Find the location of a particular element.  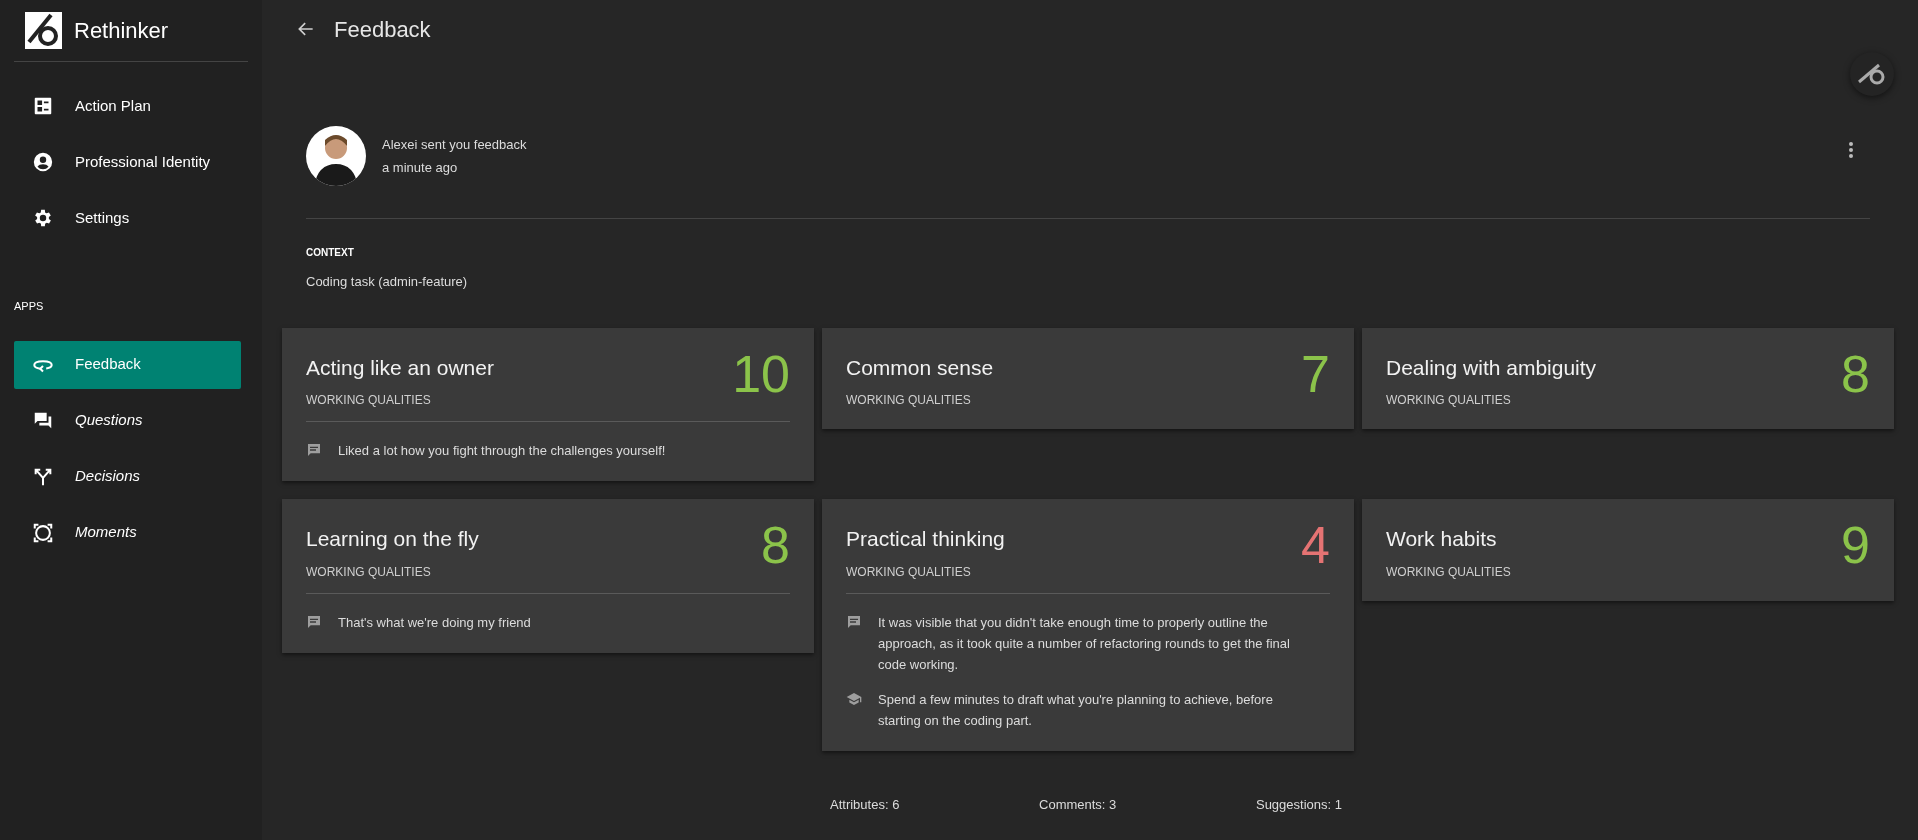

page-title: Feedback is located at coordinates (382, 29).